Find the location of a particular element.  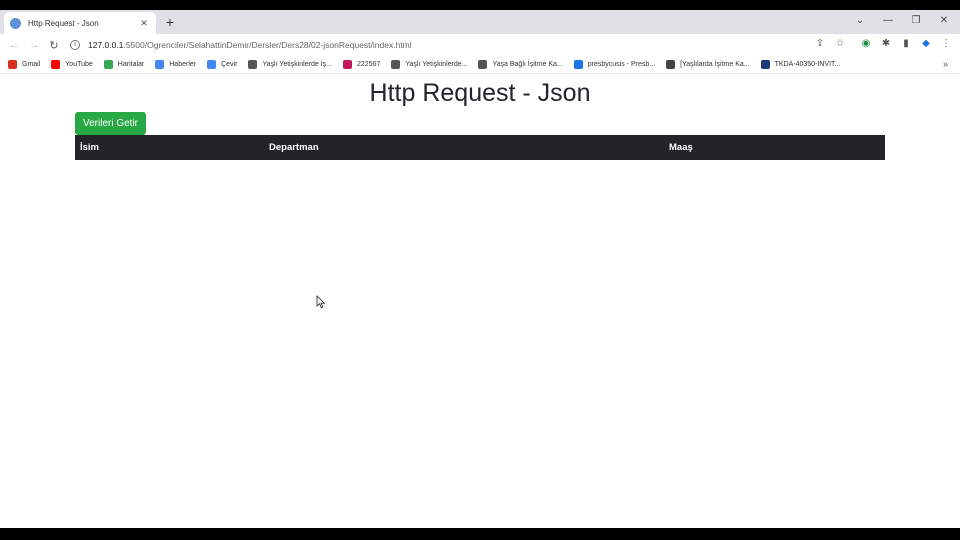

reload-button: ↻ is located at coordinates (54, 45).